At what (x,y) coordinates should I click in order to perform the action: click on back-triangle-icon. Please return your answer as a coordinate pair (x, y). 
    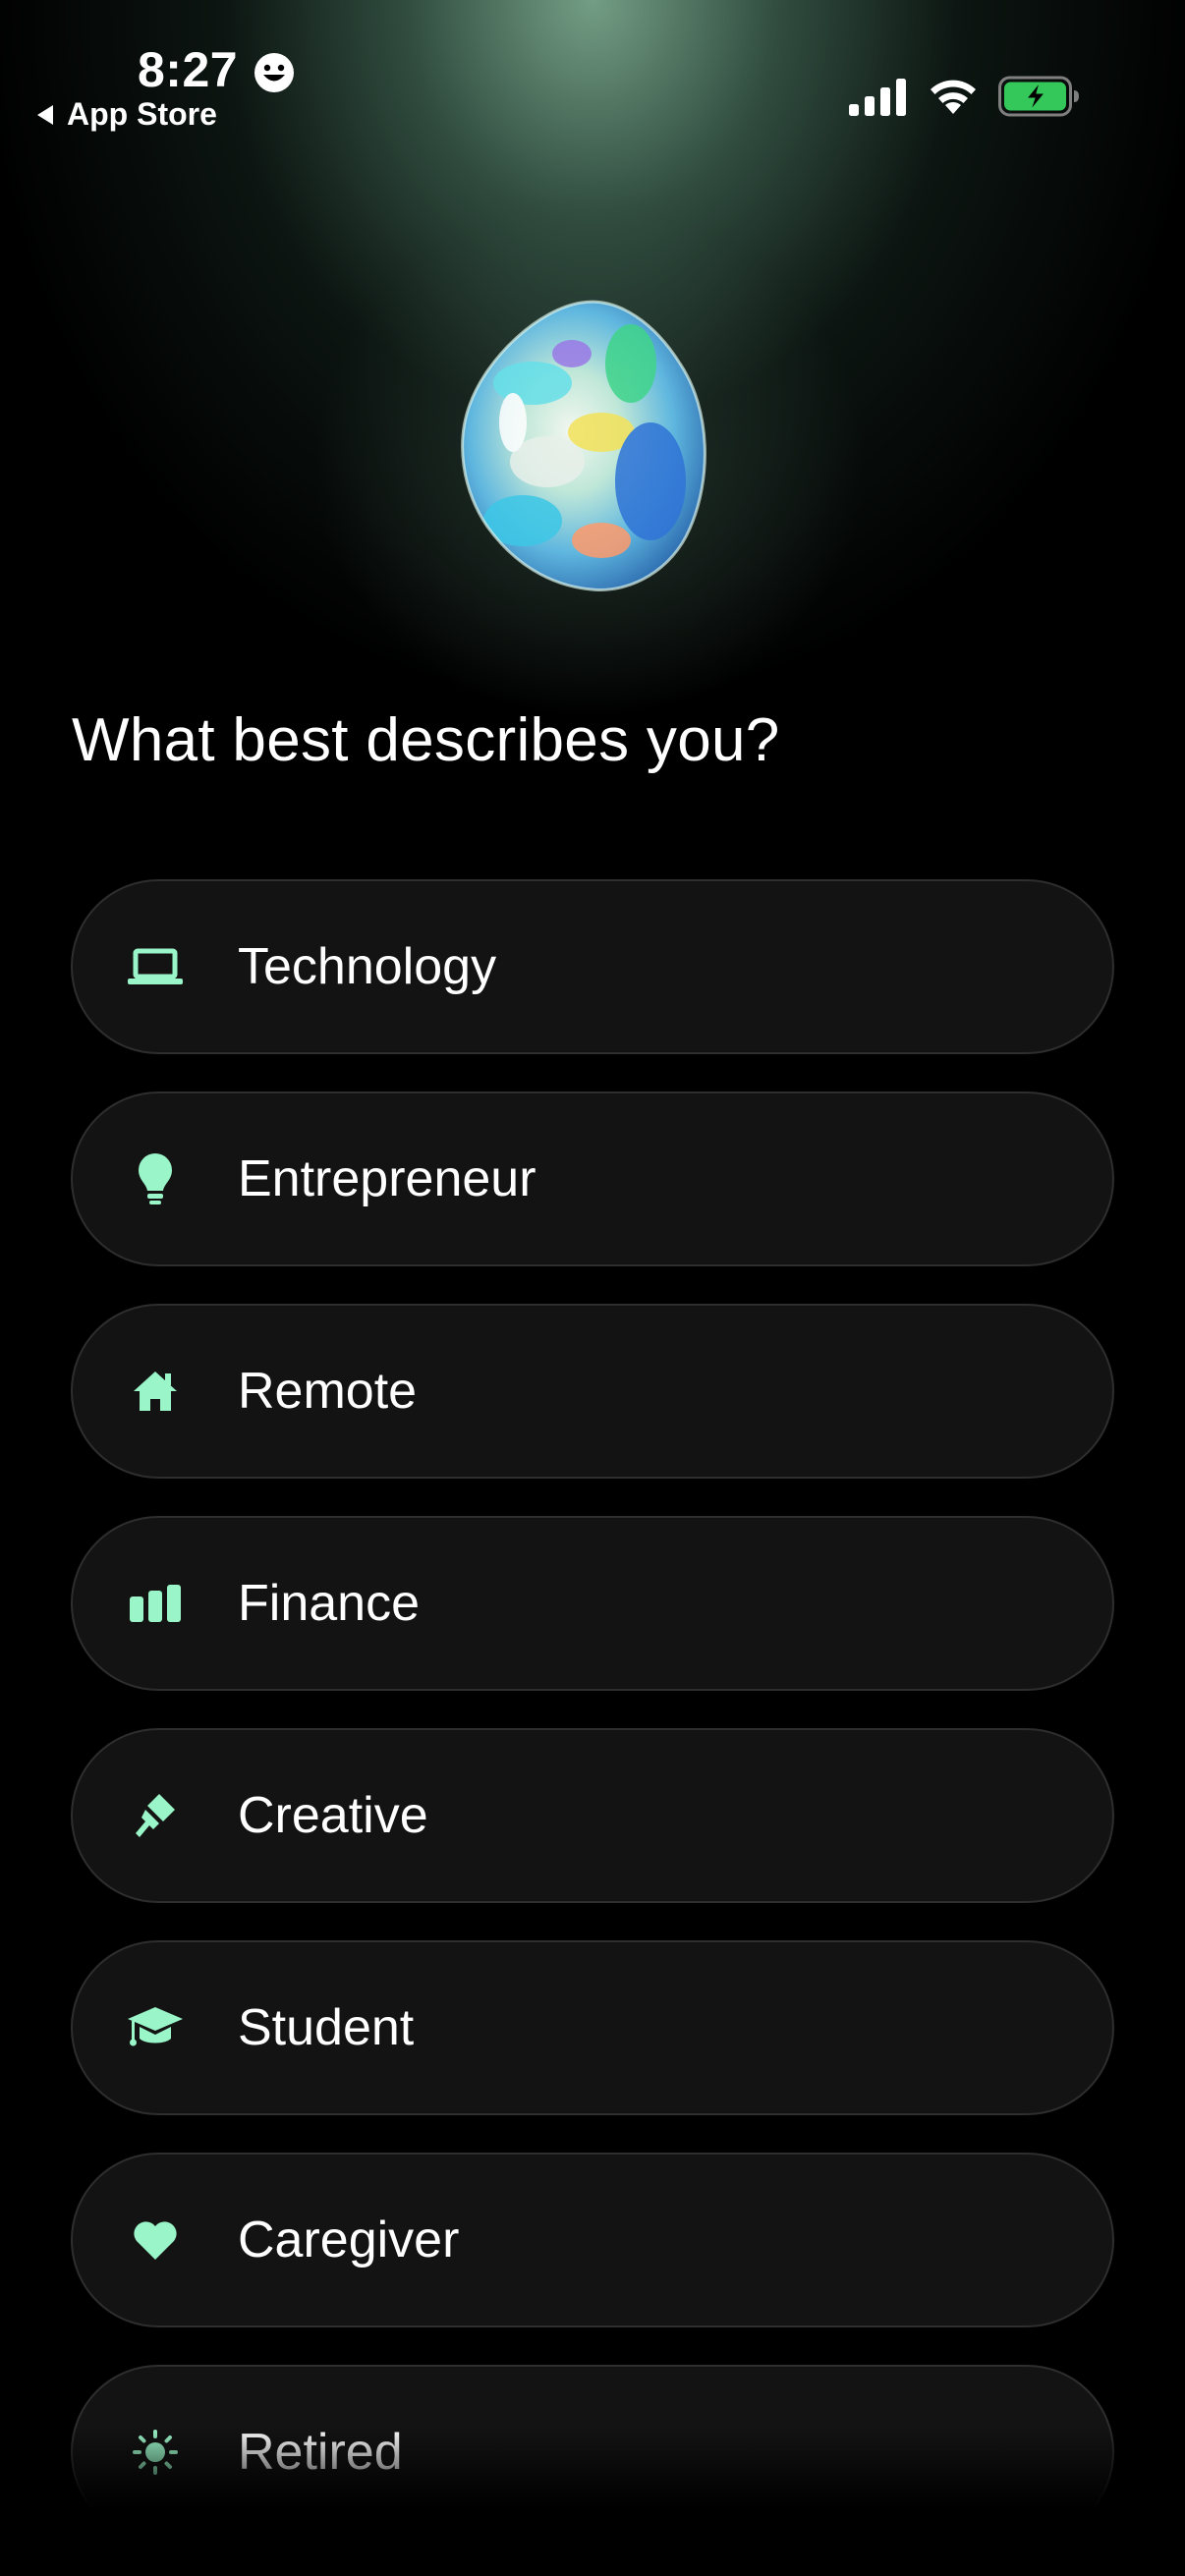
    Looking at the image, I should click on (45, 114).